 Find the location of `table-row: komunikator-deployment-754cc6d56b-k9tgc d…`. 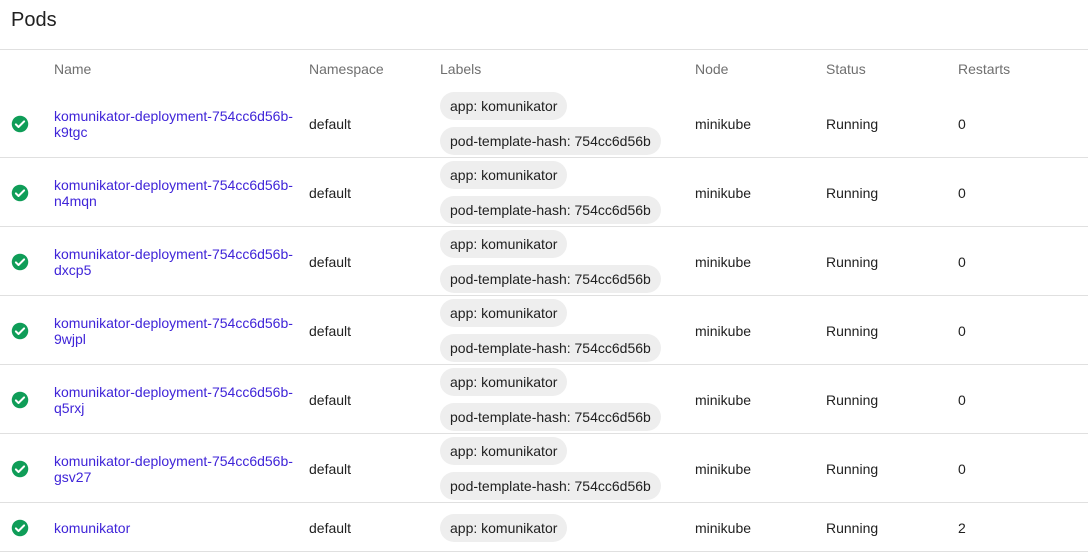

table-row: komunikator-deployment-754cc6d56b-k9tgc d… is located at coordinates (544, 123).